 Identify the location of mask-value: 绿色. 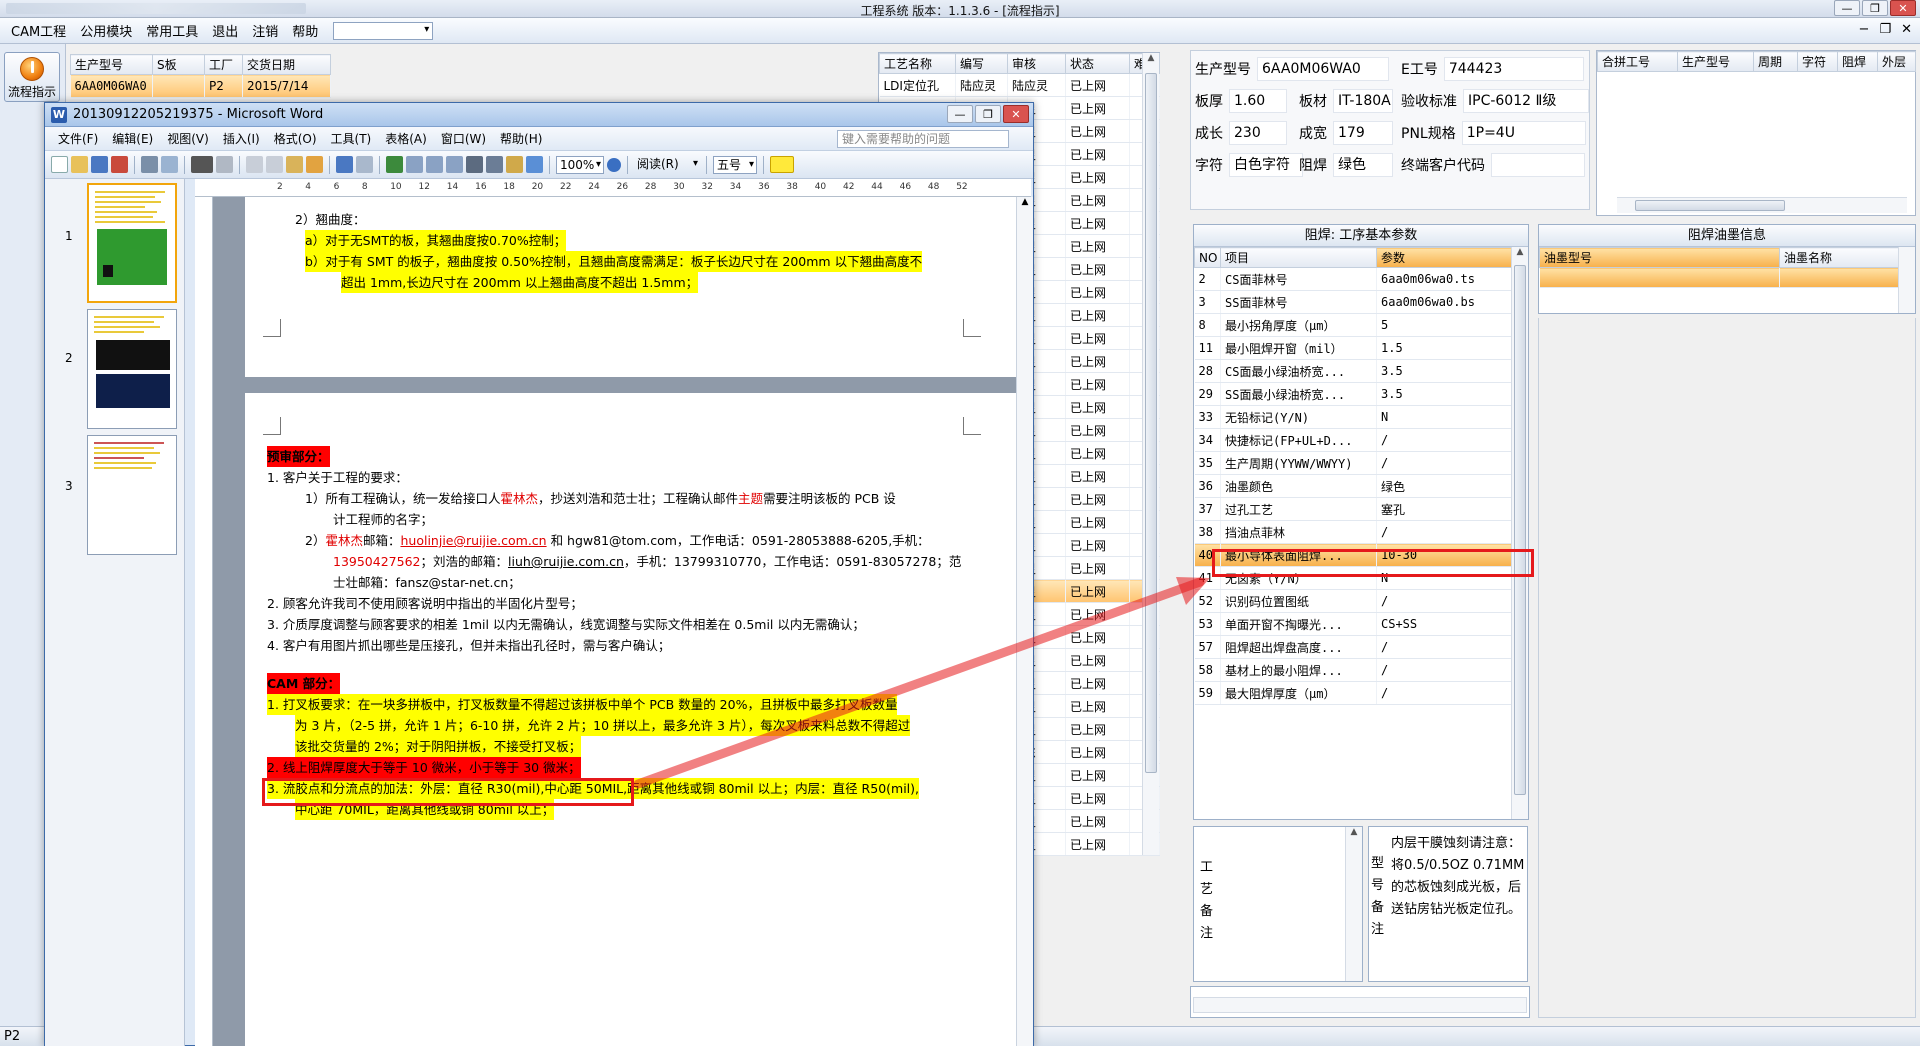
(1363, 165).